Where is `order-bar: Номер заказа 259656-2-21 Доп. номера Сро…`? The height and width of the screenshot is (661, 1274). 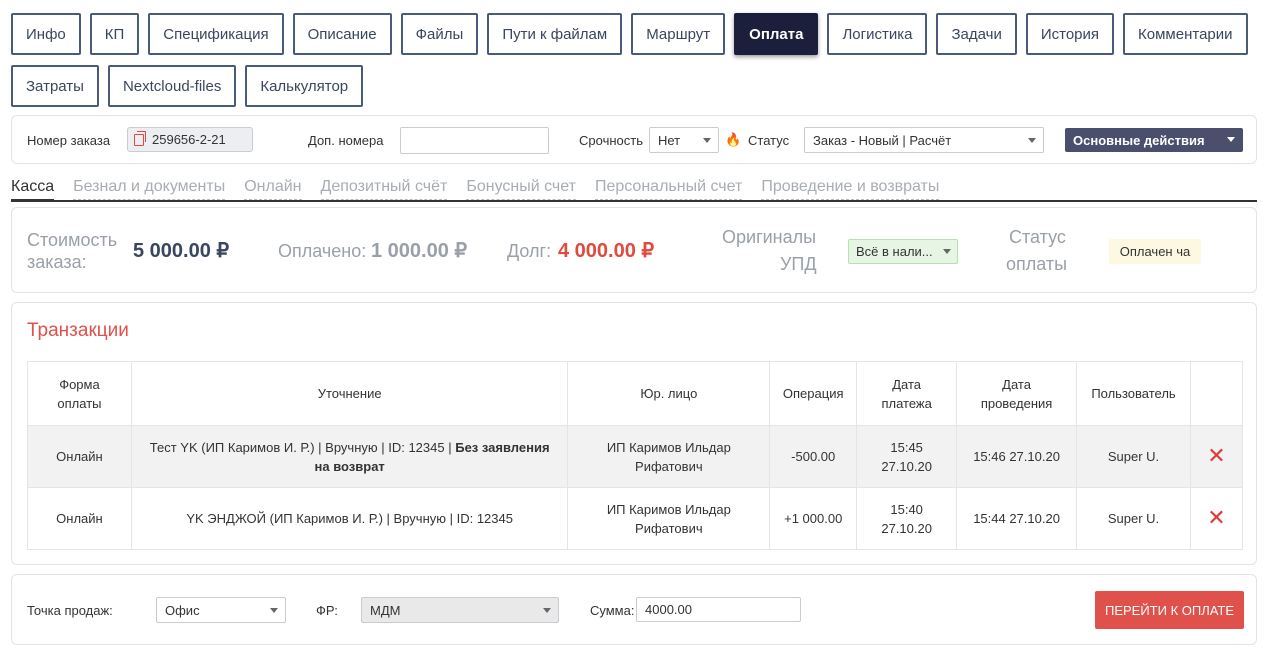
order-bar: Номер заказа 259656-2-21 Доп. номера Сро… is located at coordinates (634, 139).